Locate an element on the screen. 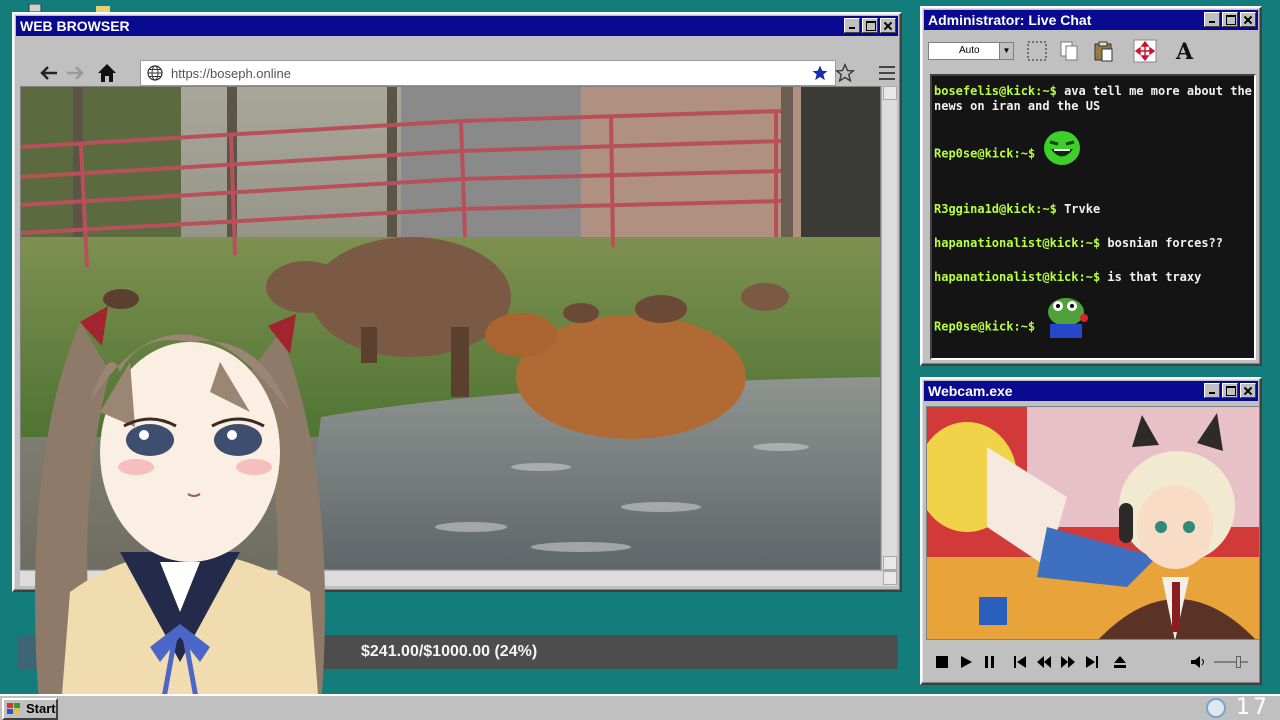 The height and width of the screenshot is (720, 1280). copy-button is located at coordinates (1069, 51).